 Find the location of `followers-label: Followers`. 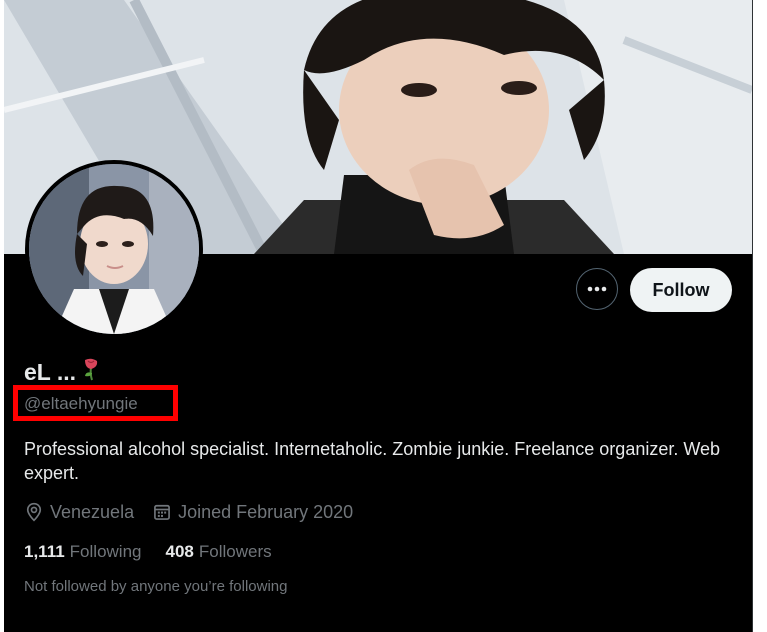

followers-label: Followers is located at coordinates (235, 551).